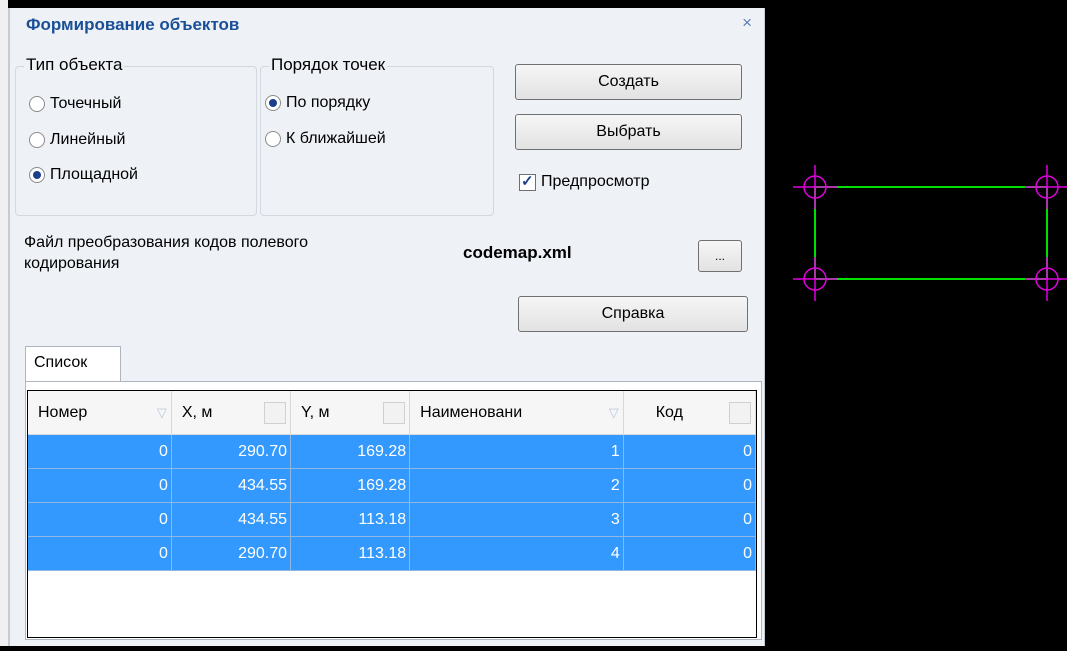  I want to click on close-icon: ×, so click(747, 23).